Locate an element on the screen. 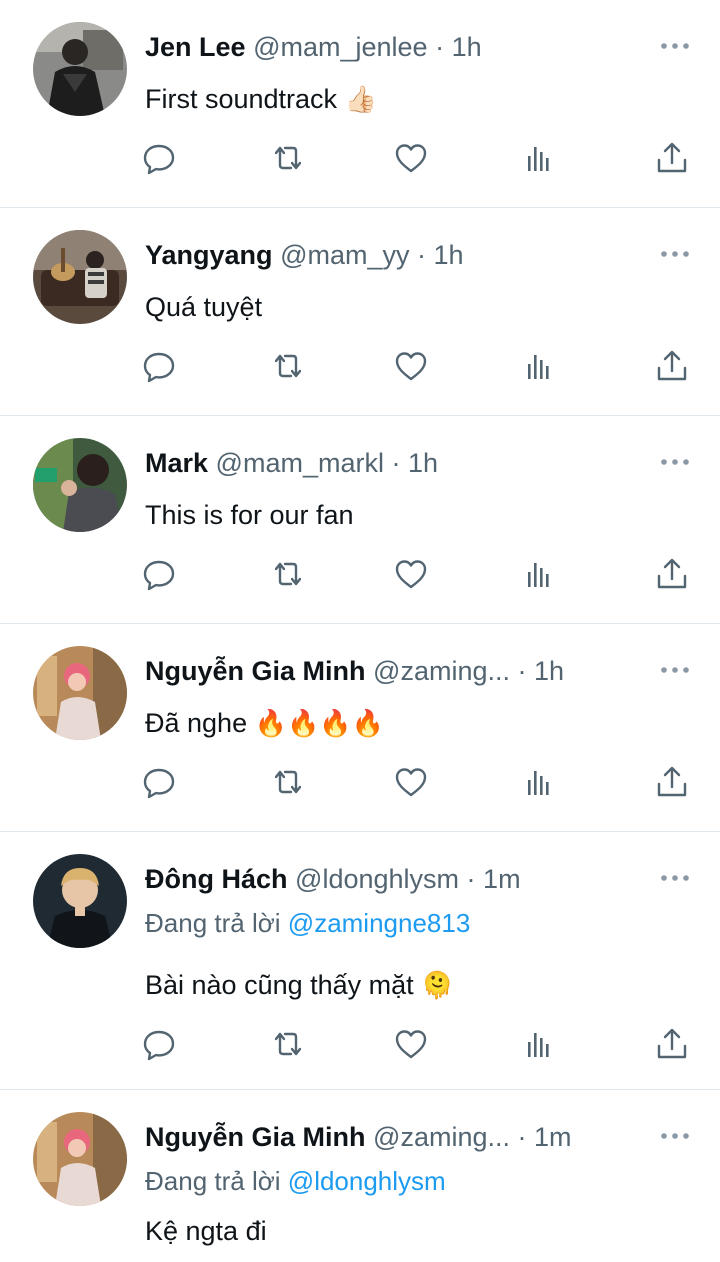 This screenshot has width=720, height=1262. tweet-body: Kệ ngta đi is located at coordinates (206, 1231).